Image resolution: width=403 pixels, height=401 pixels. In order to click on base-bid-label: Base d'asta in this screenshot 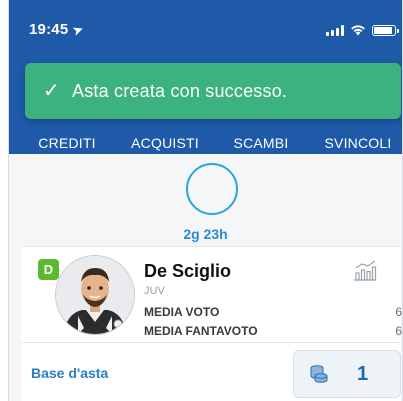, I will do `click(70, 373)`.